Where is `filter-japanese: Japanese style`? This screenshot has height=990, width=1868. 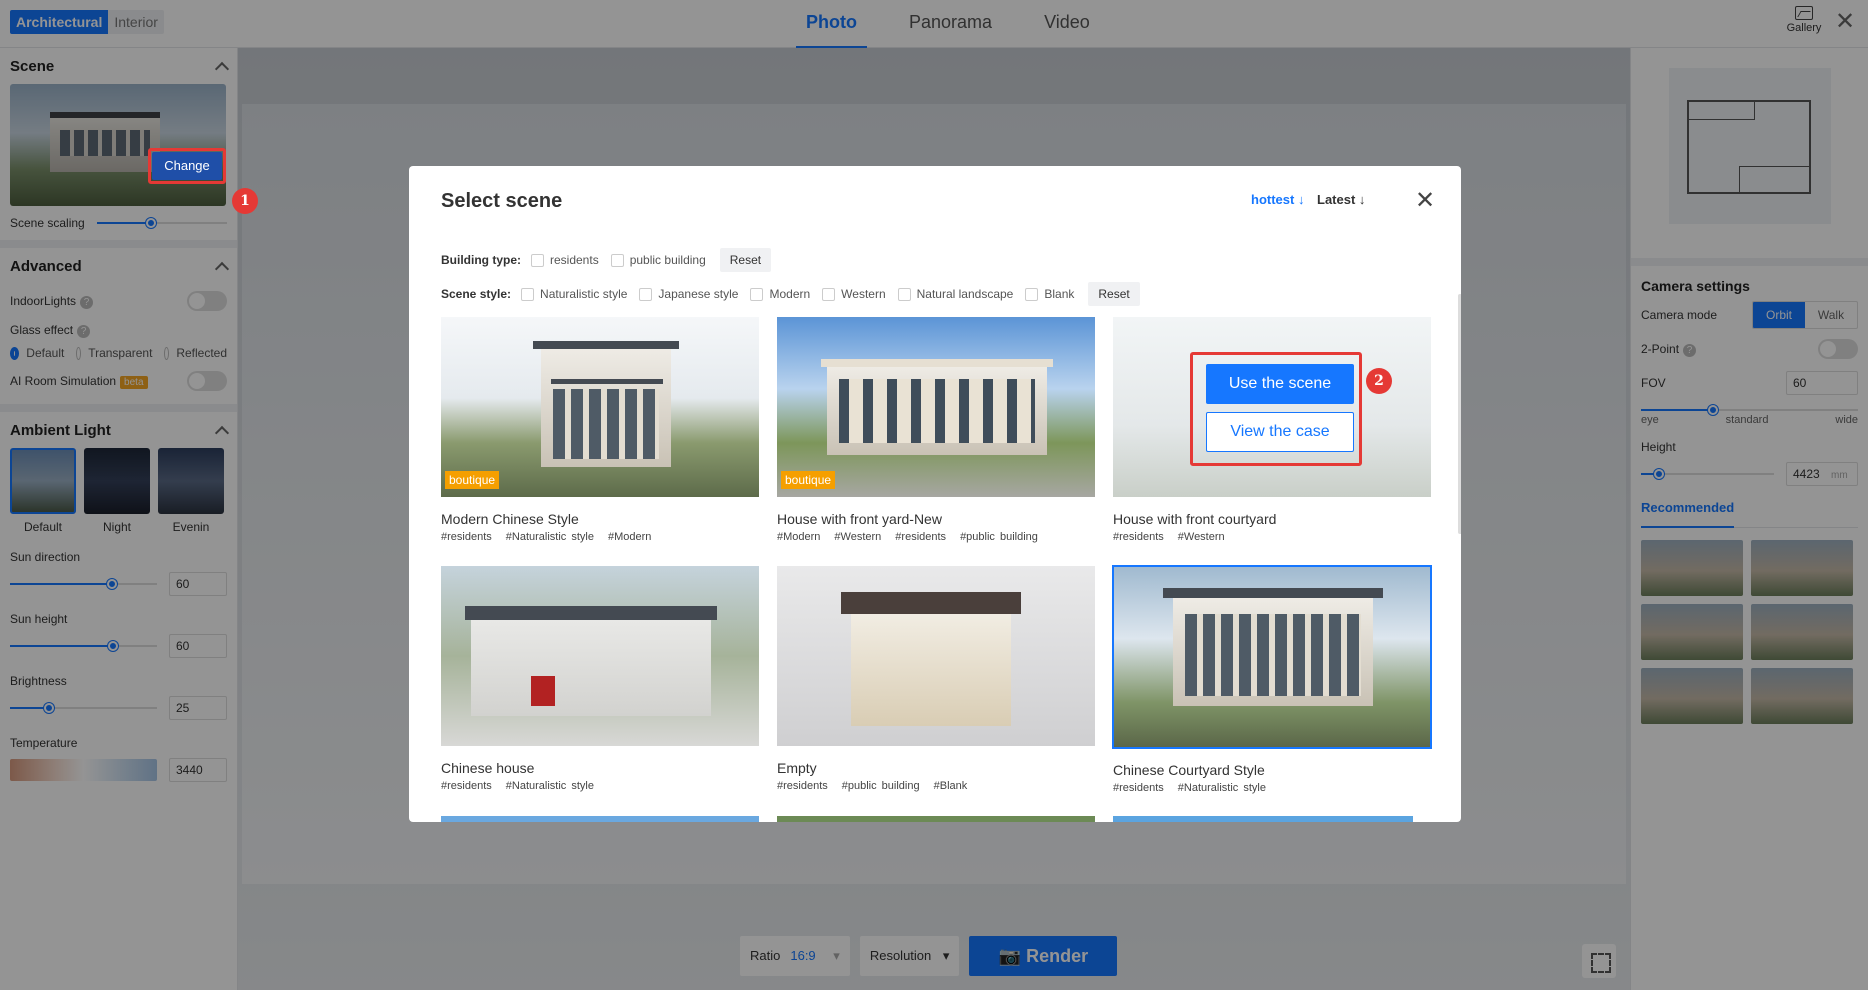
filter-japanese: Japanese style is located at coordinates (688, 294).